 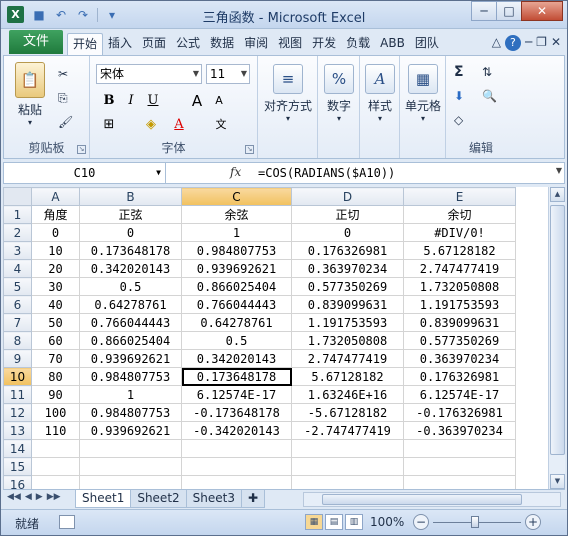 I want to click on cell-c9: 0.342020143, so click(x=236, y=358).